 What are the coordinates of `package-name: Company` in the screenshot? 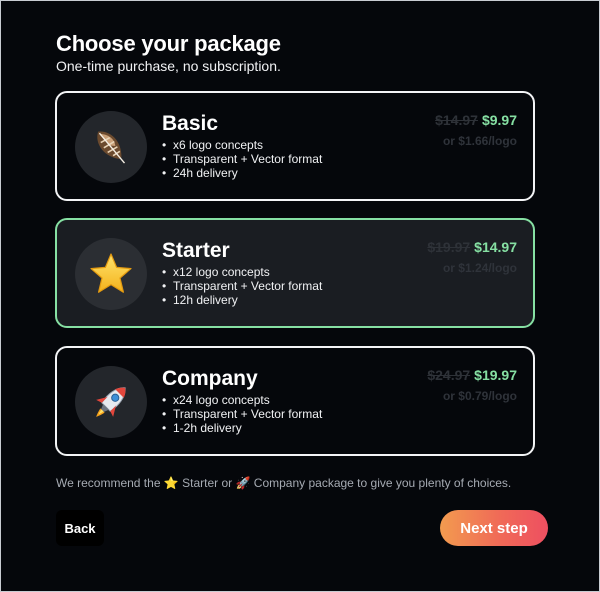 It's located at (210, 378).